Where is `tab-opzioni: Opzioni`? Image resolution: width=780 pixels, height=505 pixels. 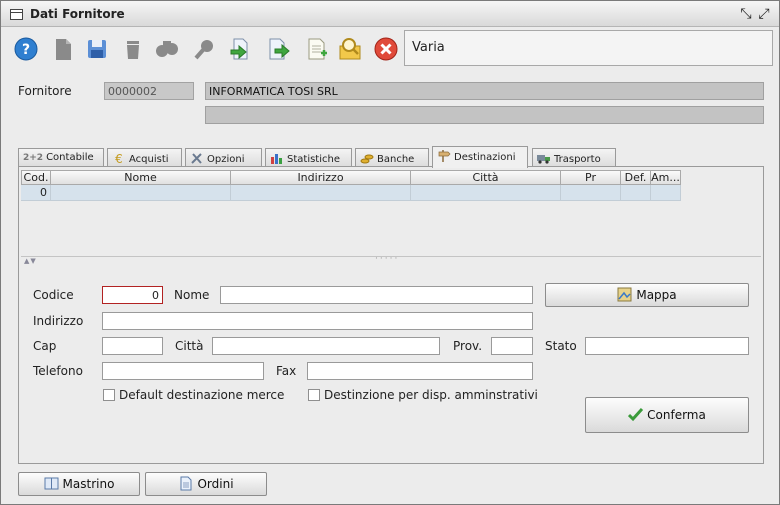 tab-opzioni: Opzioni is located at coordinates (223, 157).